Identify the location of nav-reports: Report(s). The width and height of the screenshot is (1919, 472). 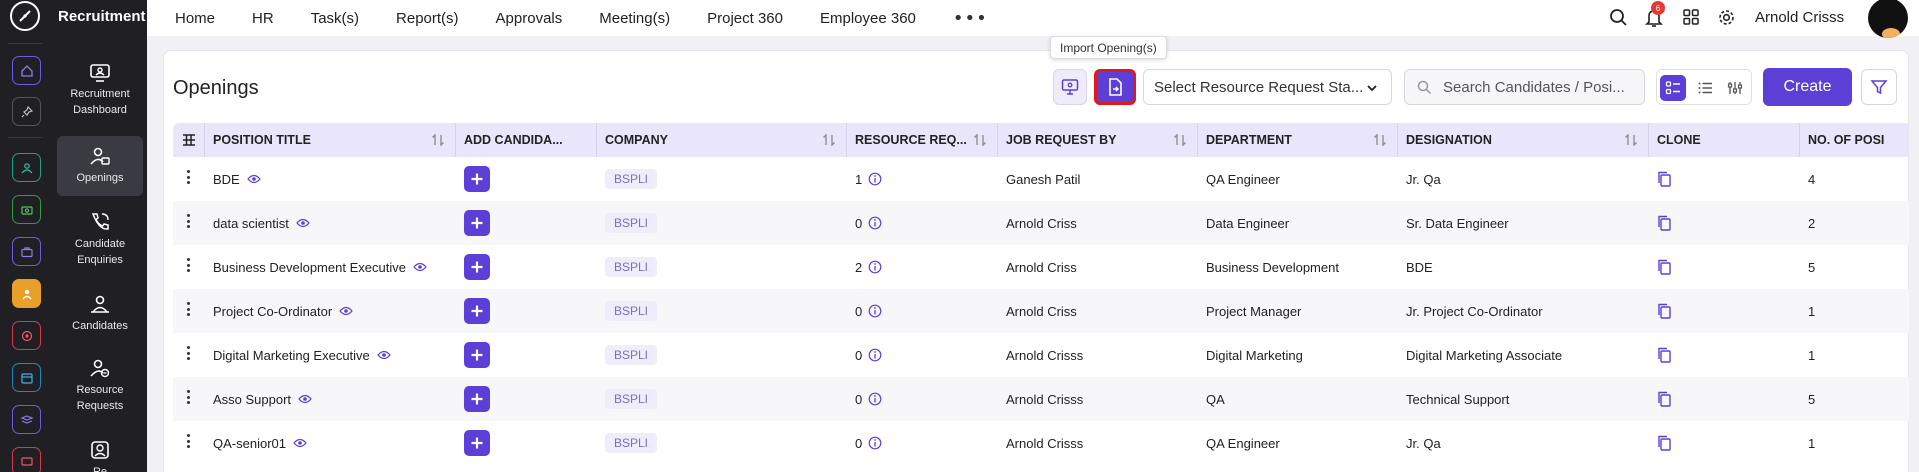
(427, 18).